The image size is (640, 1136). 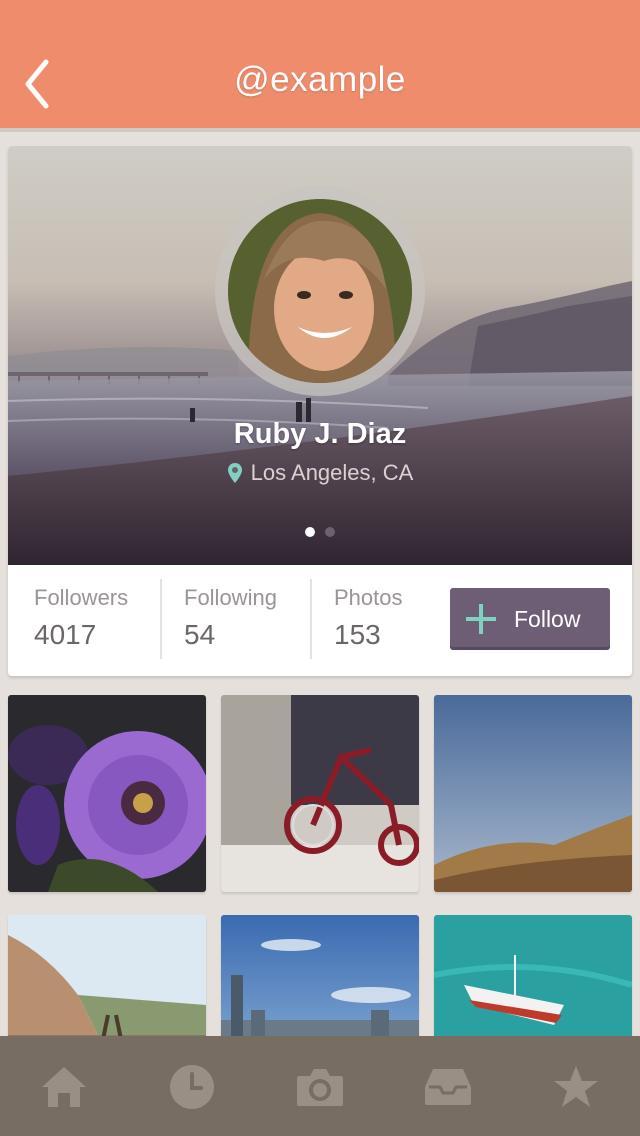 I want to click on follow-label: Follow, so click(x=547, y=618).